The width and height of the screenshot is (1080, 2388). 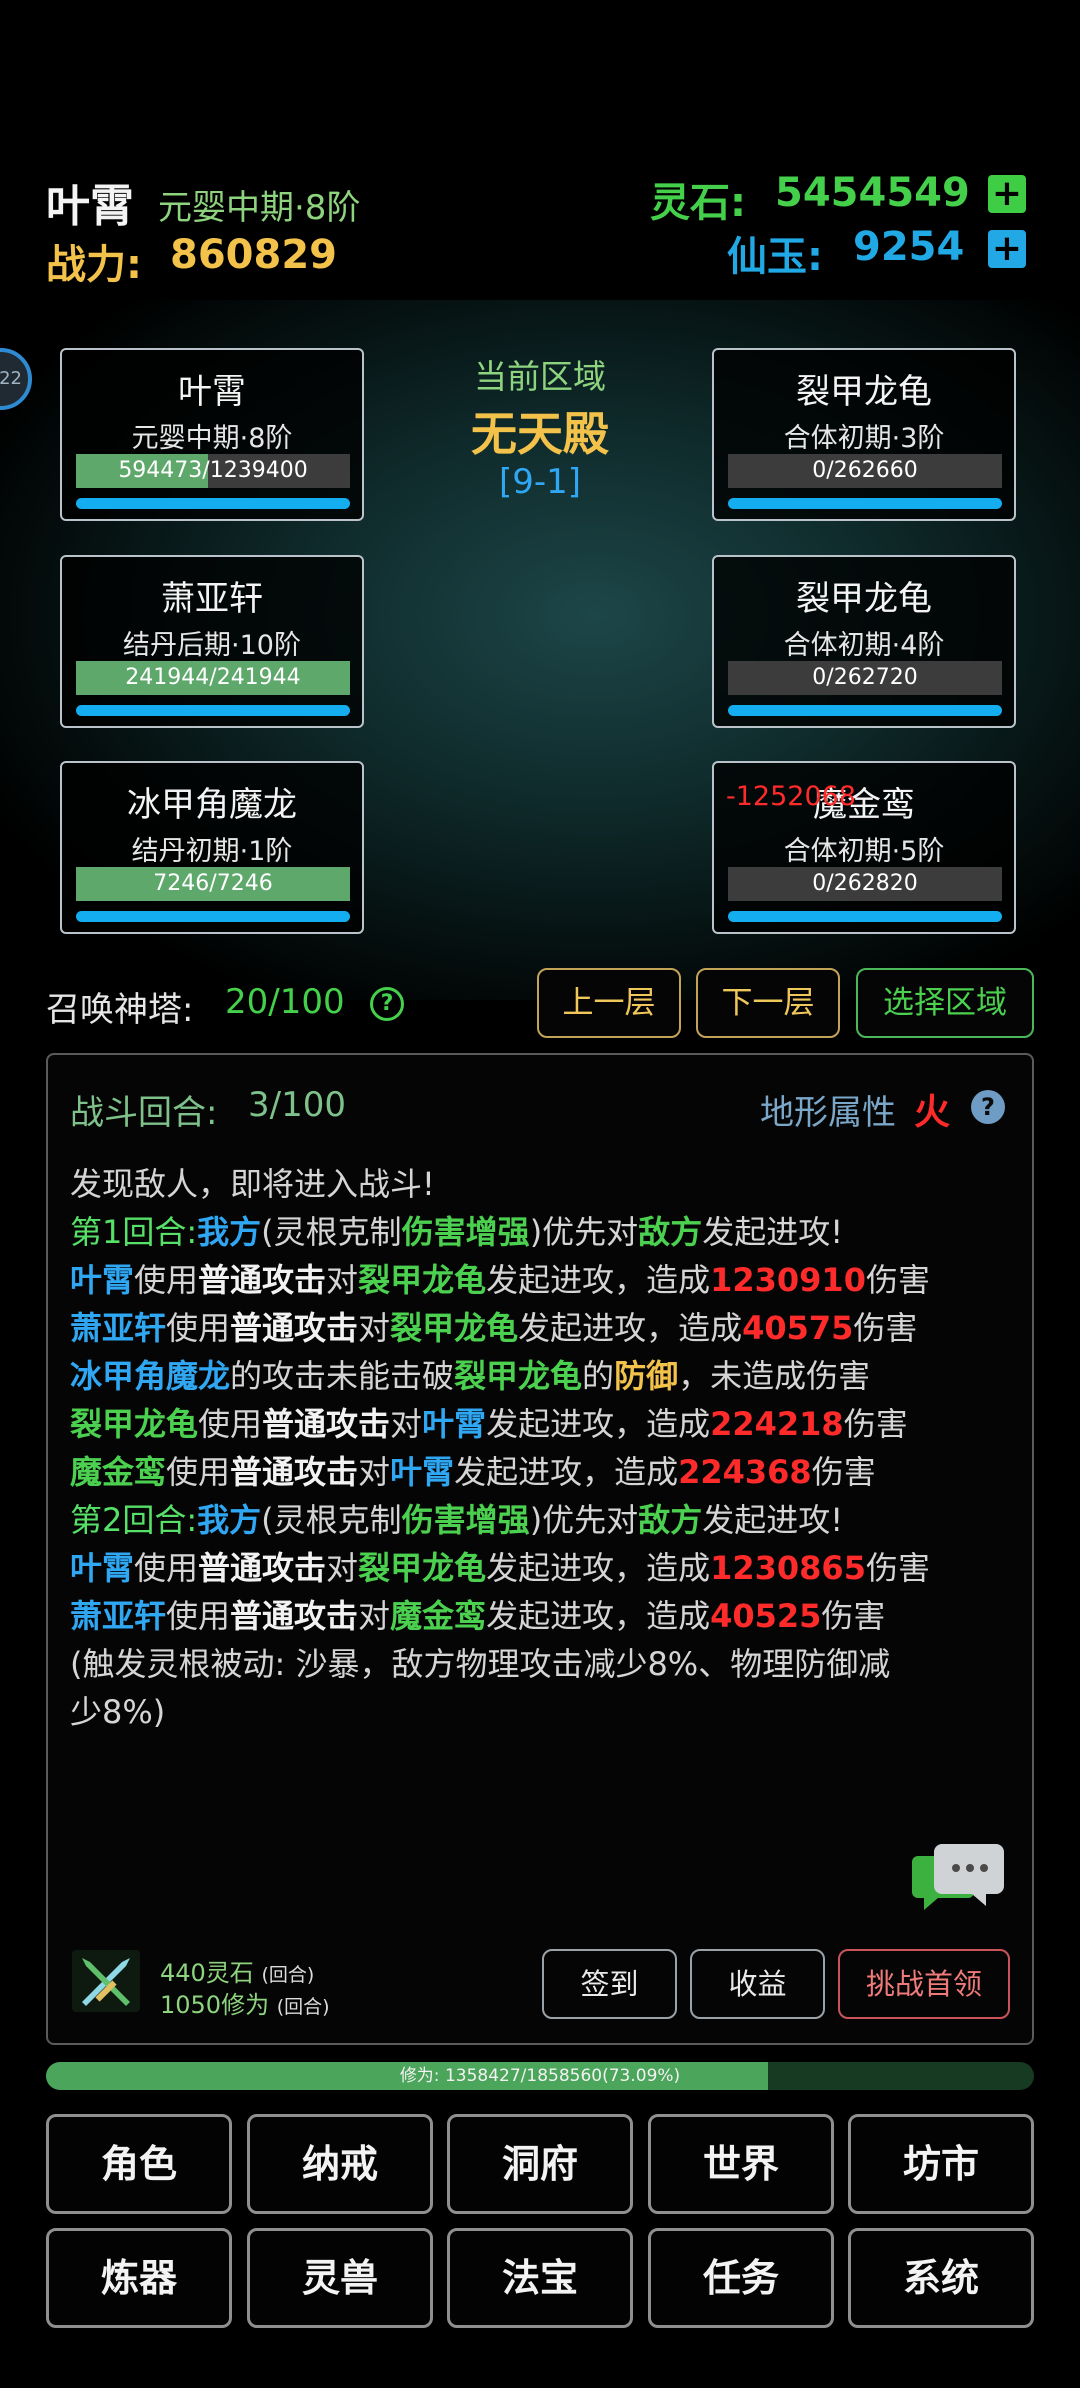 What do you see at coordinates (757, 1984) in the screenshot?
I see `income-button: 收益` at bounding box center [757, 1984].